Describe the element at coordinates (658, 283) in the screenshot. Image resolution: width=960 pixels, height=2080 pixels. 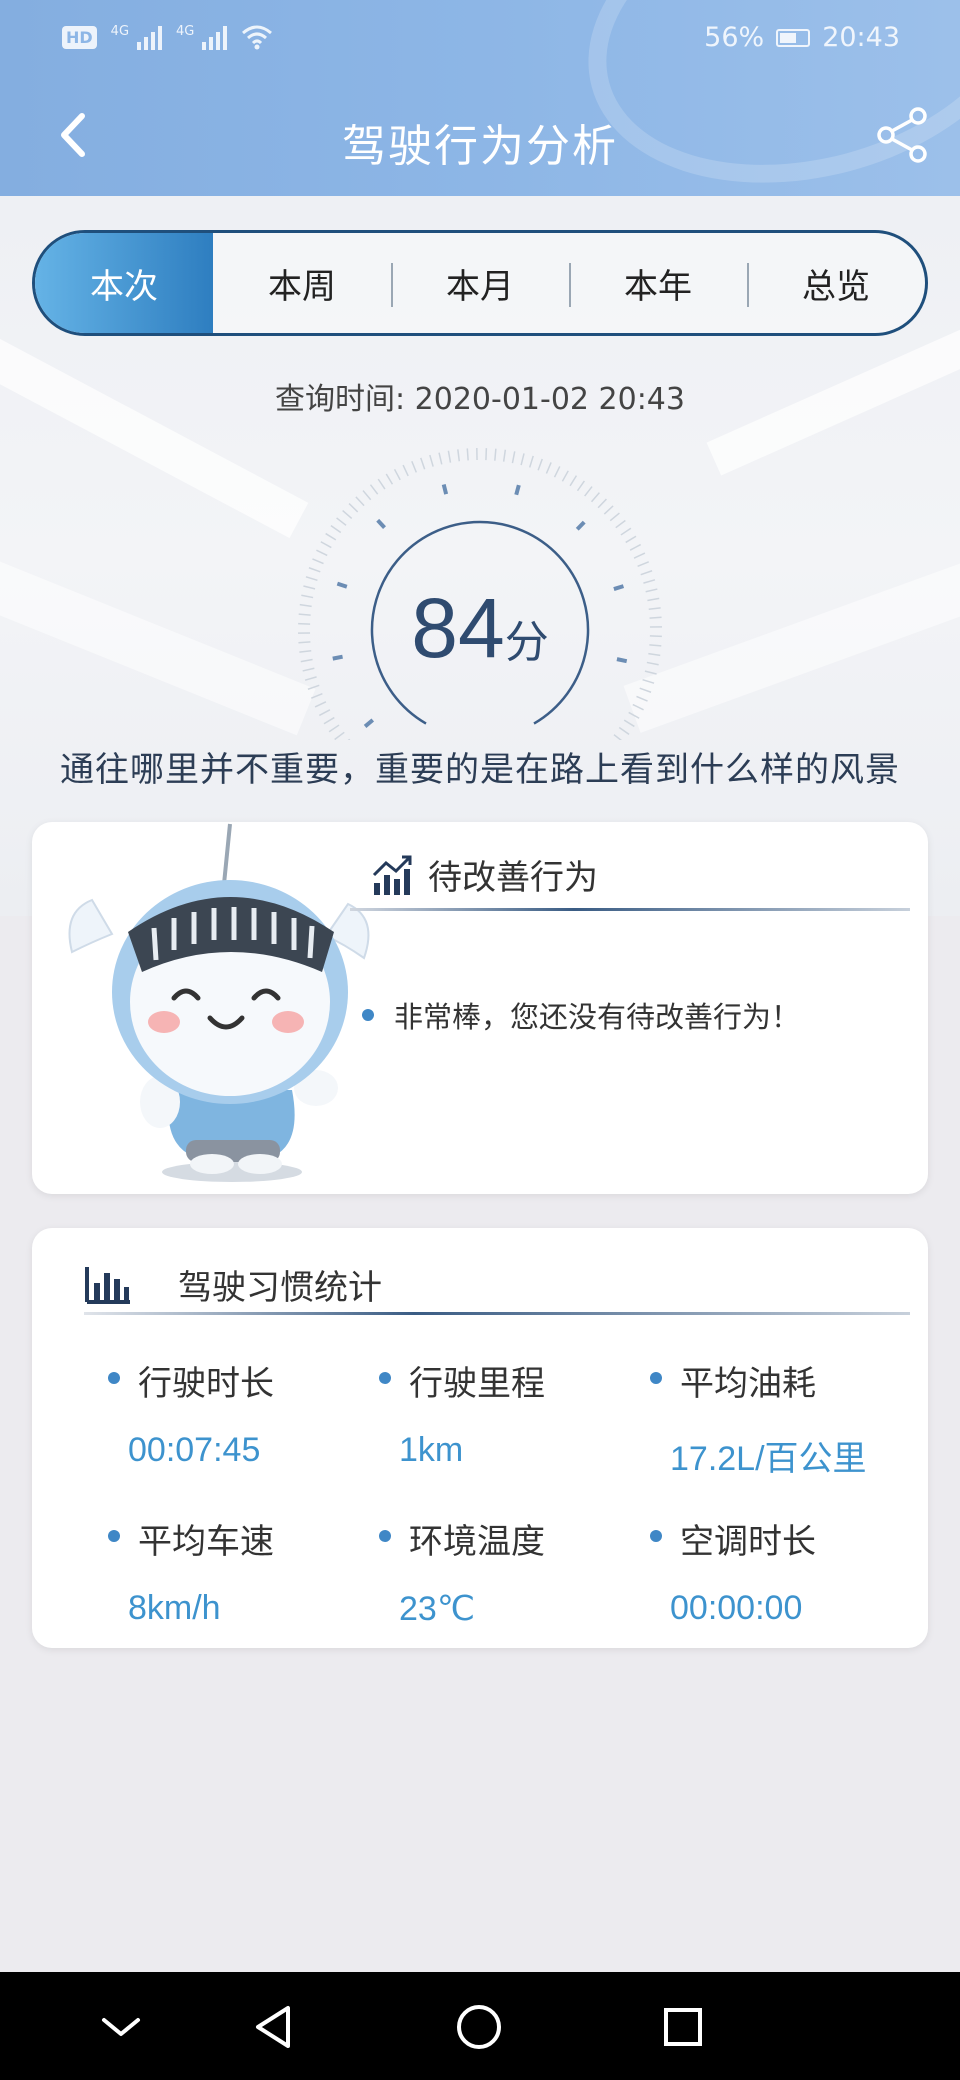
I see `tab-year: 本年` at that location.